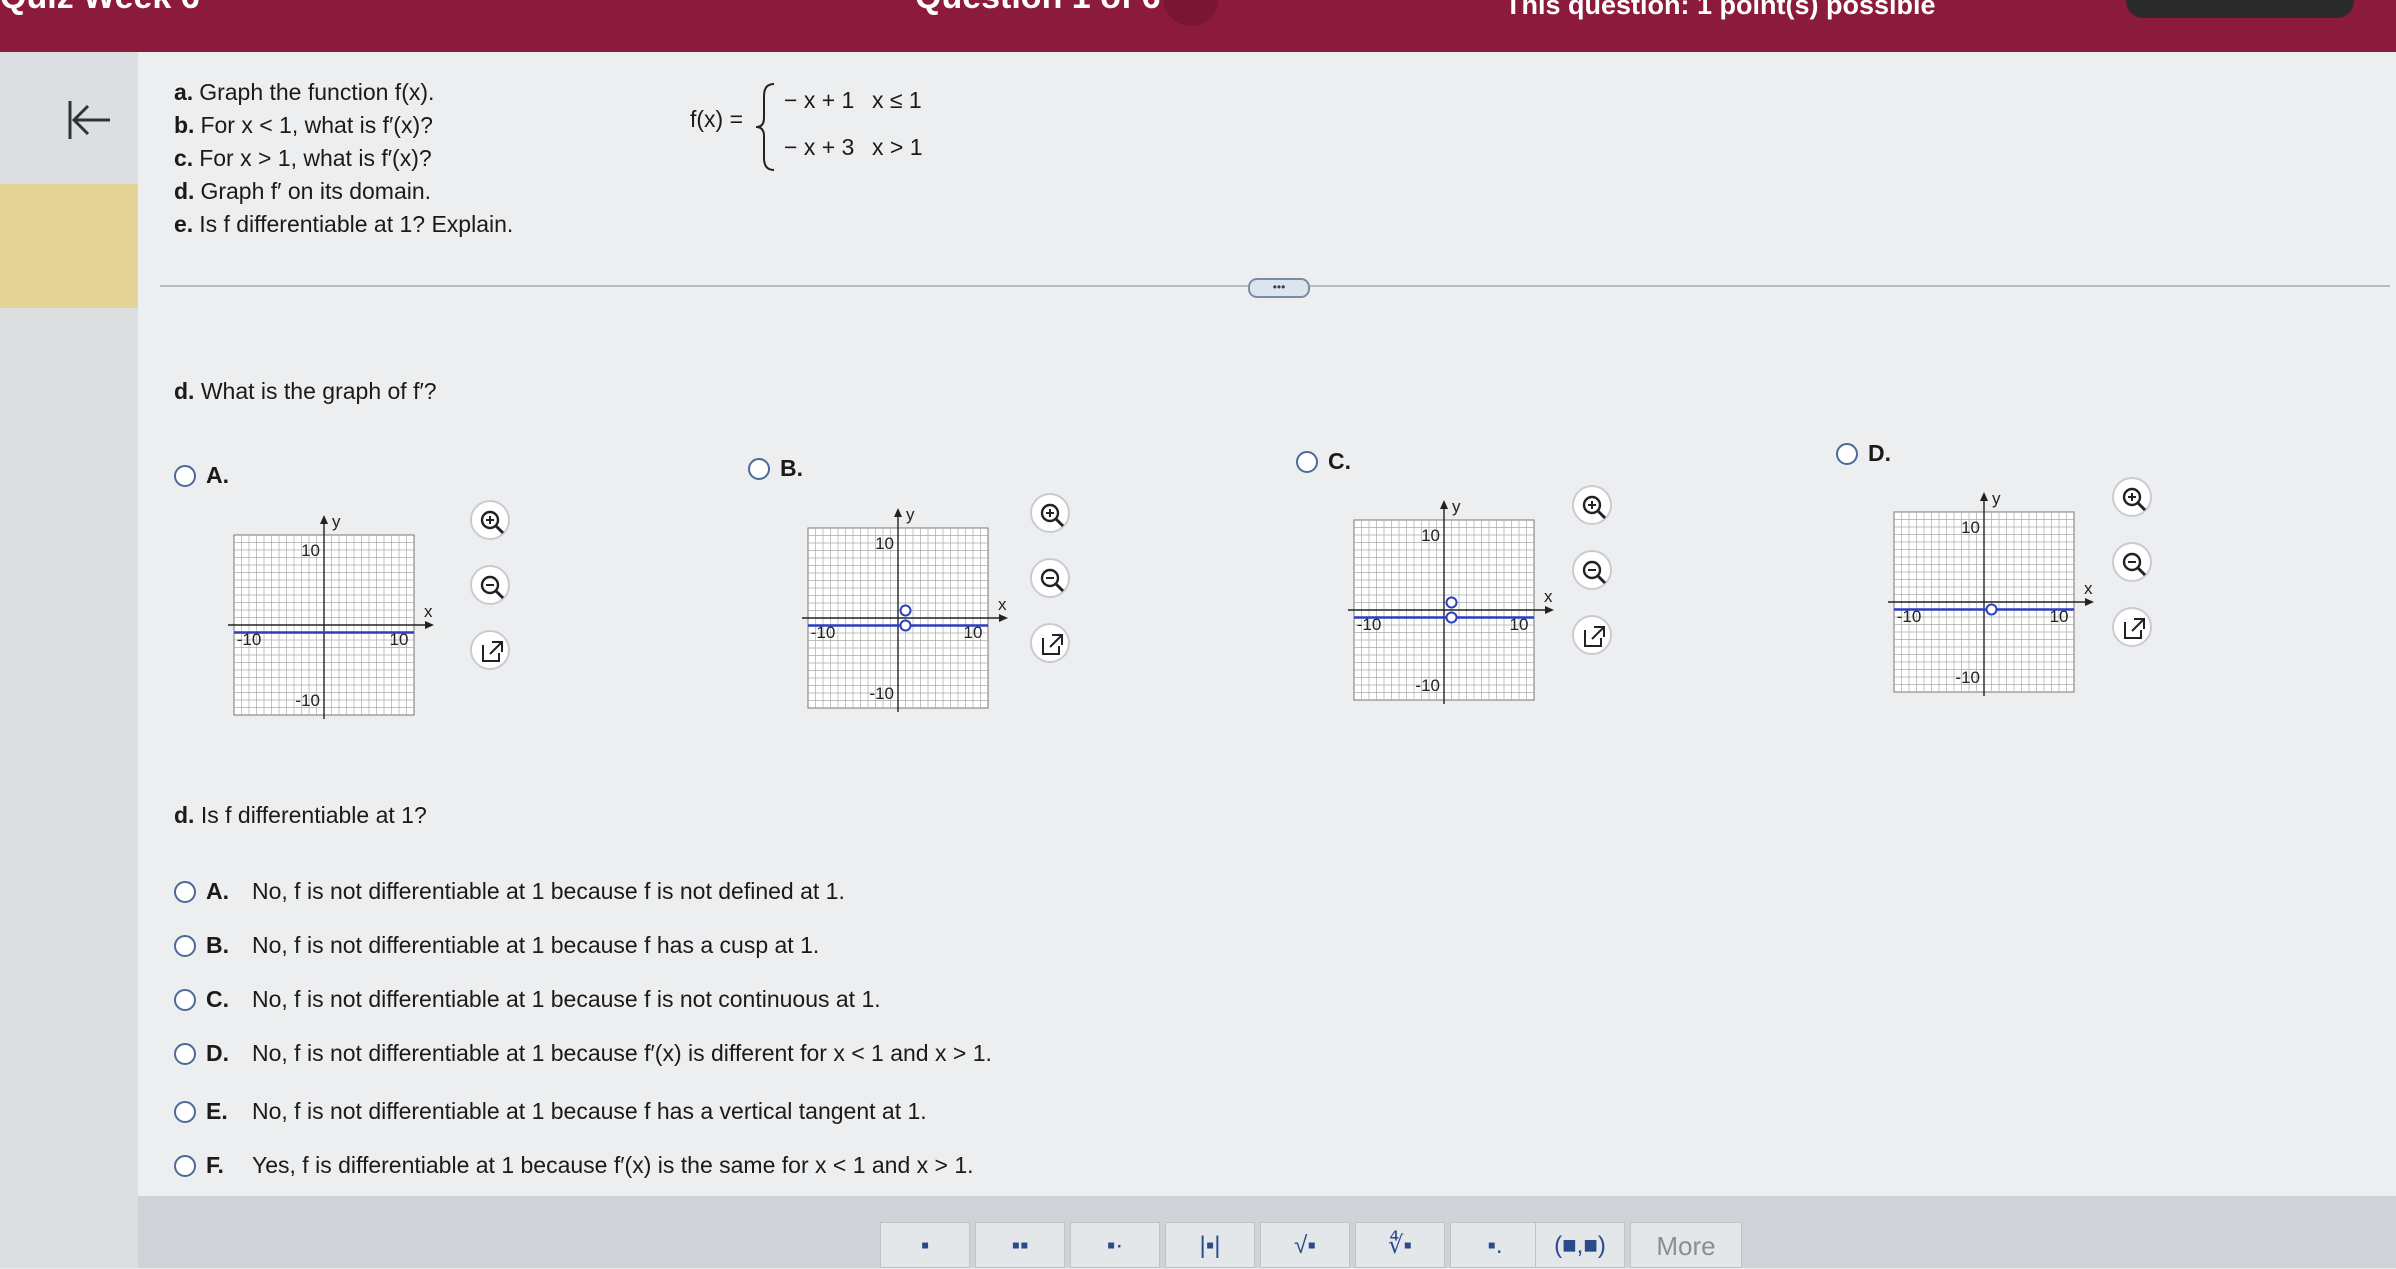 Image resolution: width=2396 pixels, height=1269 pixels. Describe the element at coordinates (1720, 10) in the screenshot. I see `points-possible: This question: 1 point(s) possible` at that location.